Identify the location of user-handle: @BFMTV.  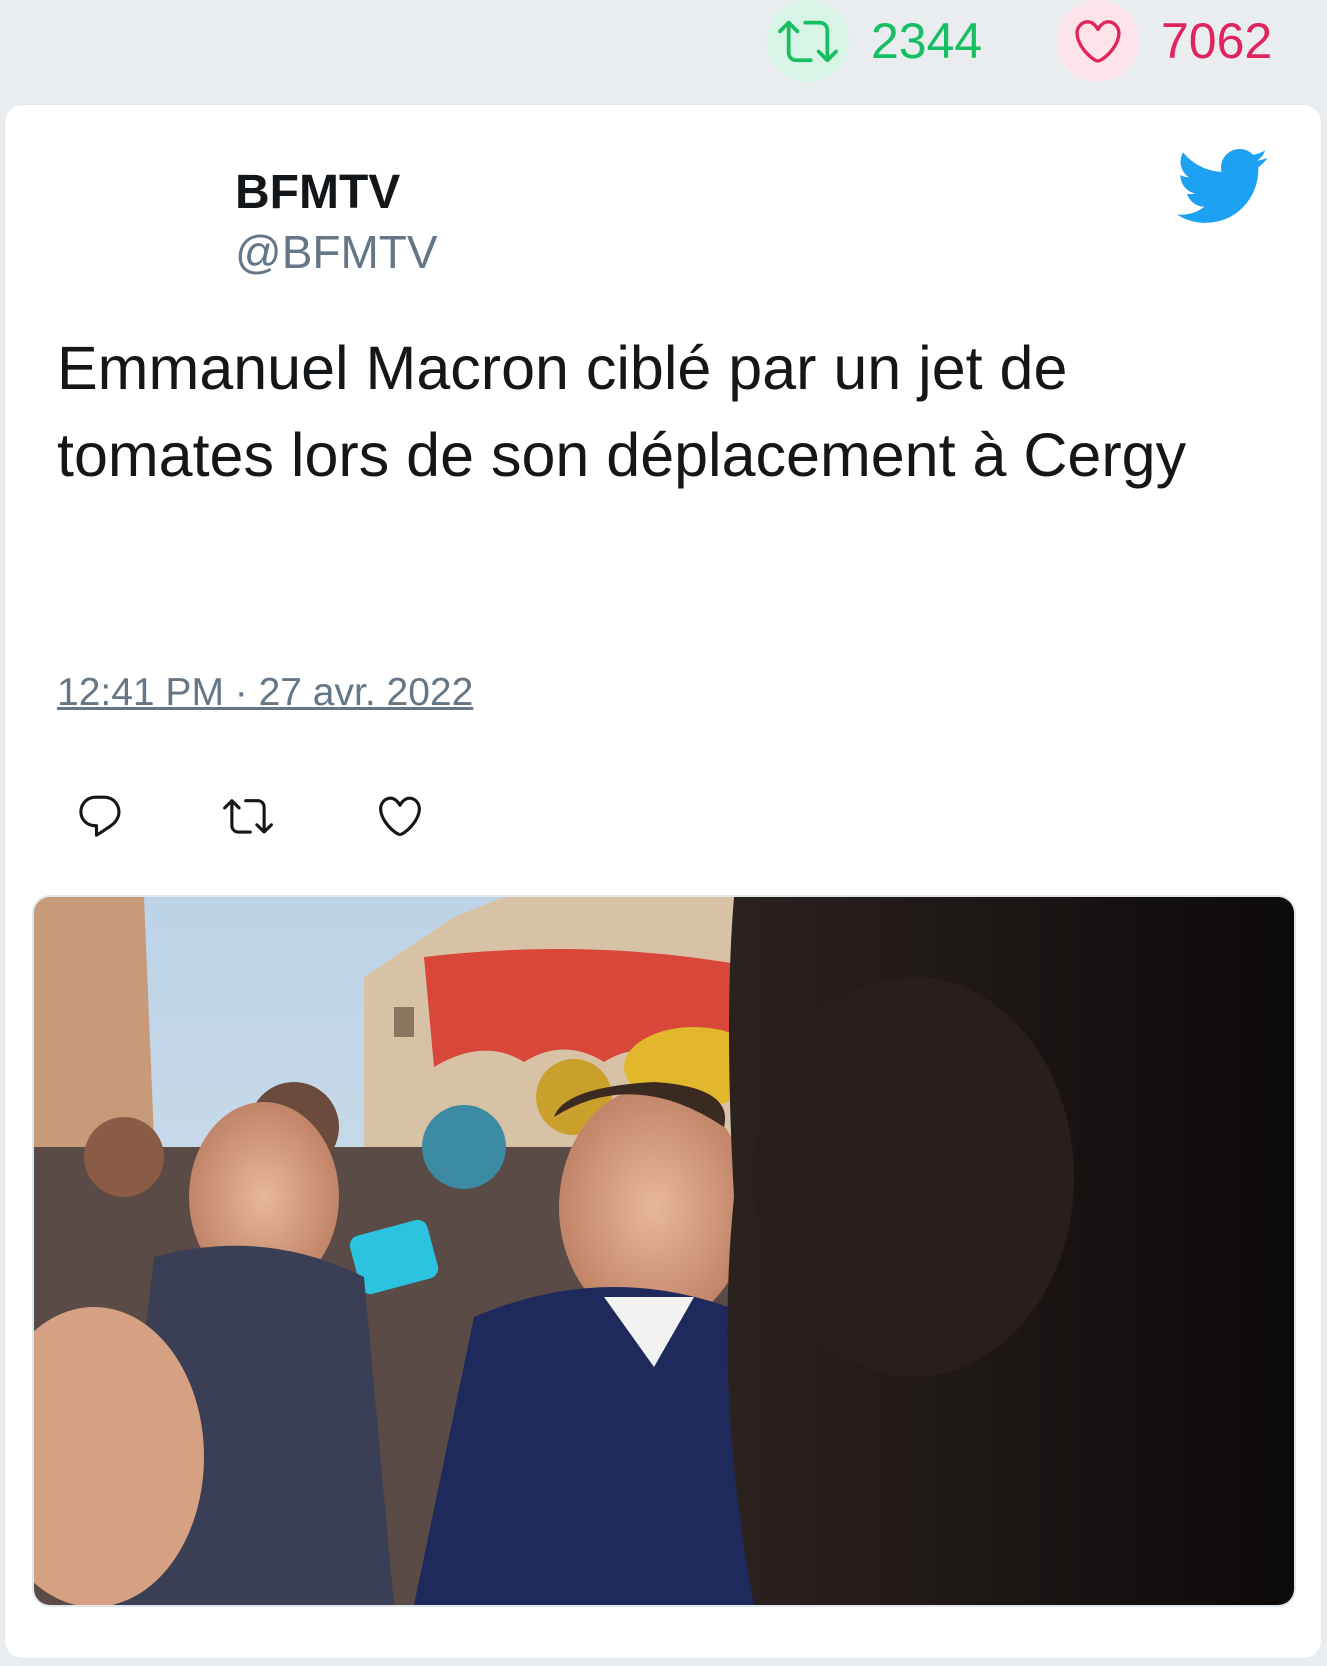
(336, 252).